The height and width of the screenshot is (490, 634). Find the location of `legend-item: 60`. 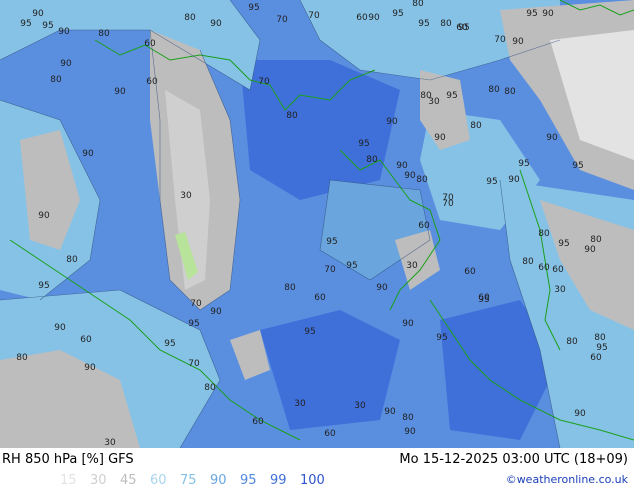

legend-item: 60 is located at coordinates (158, 480).